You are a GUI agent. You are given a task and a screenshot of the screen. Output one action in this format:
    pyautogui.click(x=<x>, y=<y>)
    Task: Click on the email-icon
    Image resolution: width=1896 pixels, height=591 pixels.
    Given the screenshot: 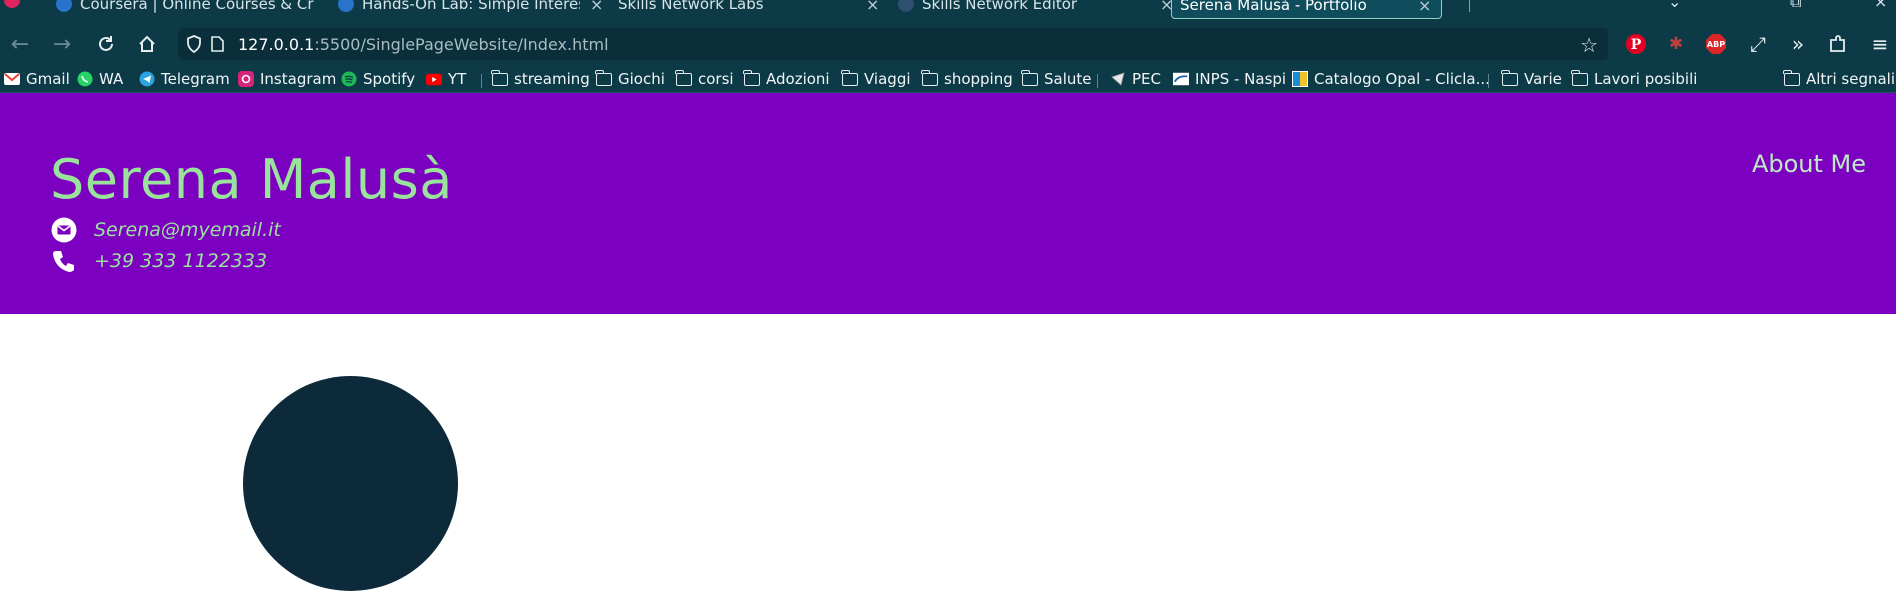 What is the action you would take?
    pyautogui.click(x=64, y=230)
    